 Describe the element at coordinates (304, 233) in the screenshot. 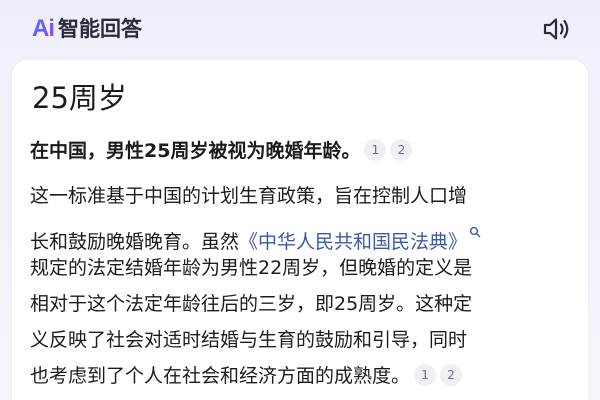

I see `body-line: 长和鼓励晚婚晚育。虽然《中华人民共和国民法典》` at that location.